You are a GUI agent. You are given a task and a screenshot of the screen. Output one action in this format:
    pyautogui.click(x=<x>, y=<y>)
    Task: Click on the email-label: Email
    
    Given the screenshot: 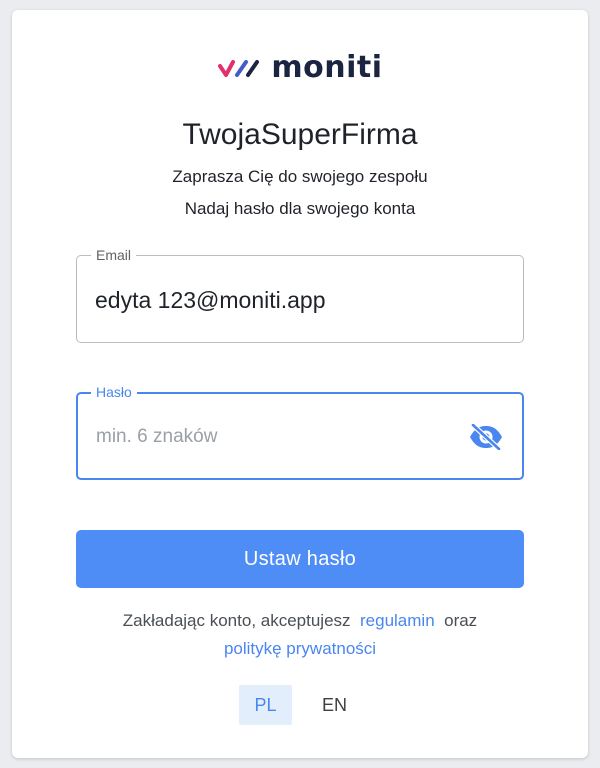 What is the action you would take?
    pyautogui.click(x=114, y=255)
    